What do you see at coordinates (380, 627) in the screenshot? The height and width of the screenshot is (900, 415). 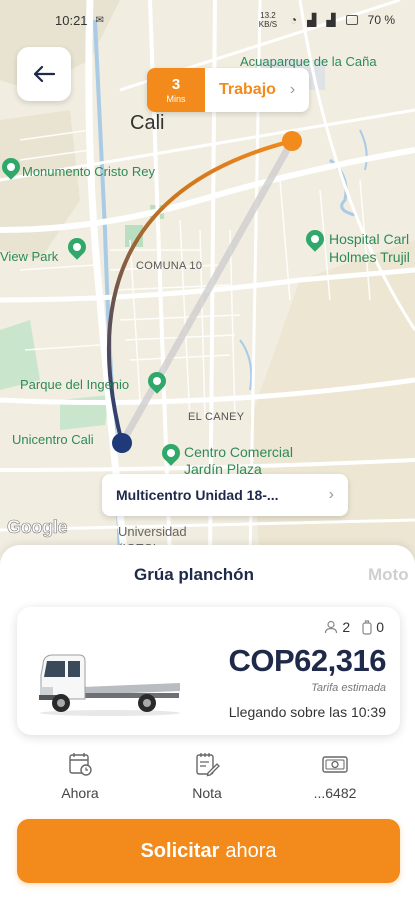 I see `luggage-count: 0` at bounding box center [380, 627].